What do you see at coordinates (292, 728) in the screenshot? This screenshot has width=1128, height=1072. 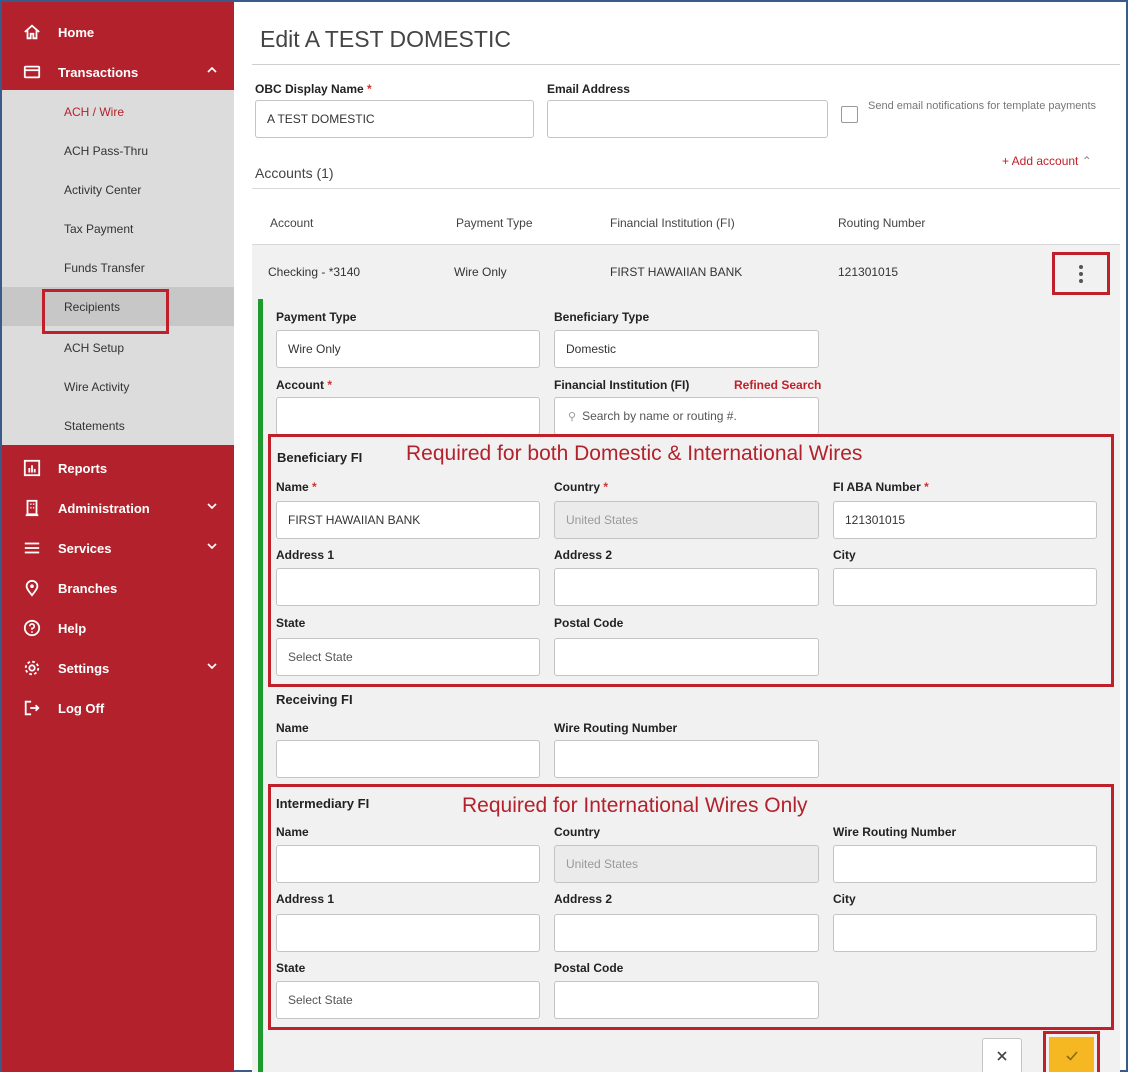 I see `rfi-name-label: Name` at bounding box center [292, 728].